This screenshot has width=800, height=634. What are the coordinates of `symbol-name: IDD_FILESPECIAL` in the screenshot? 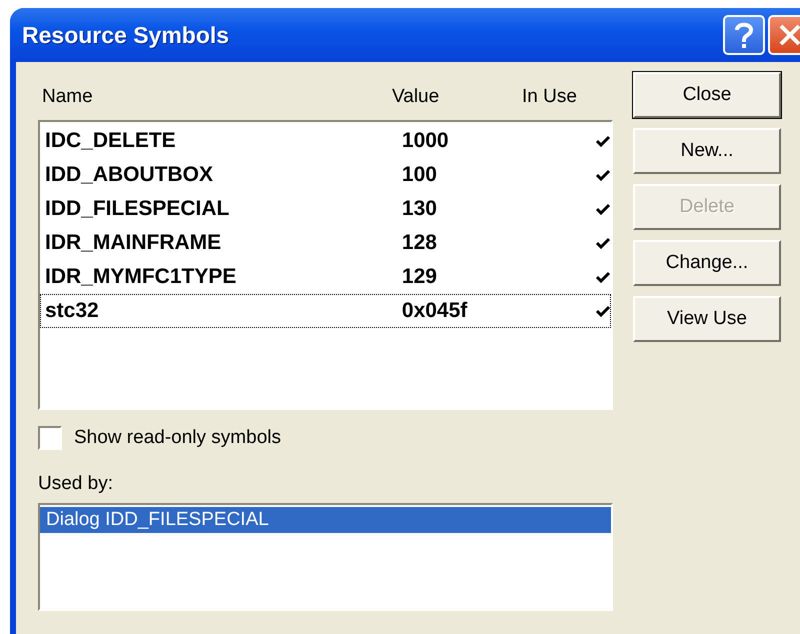 It's located at (137, 209).